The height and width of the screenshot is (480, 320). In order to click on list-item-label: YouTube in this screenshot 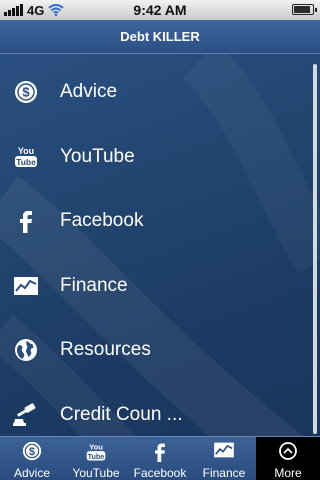, I will do `click(97, 156)`.